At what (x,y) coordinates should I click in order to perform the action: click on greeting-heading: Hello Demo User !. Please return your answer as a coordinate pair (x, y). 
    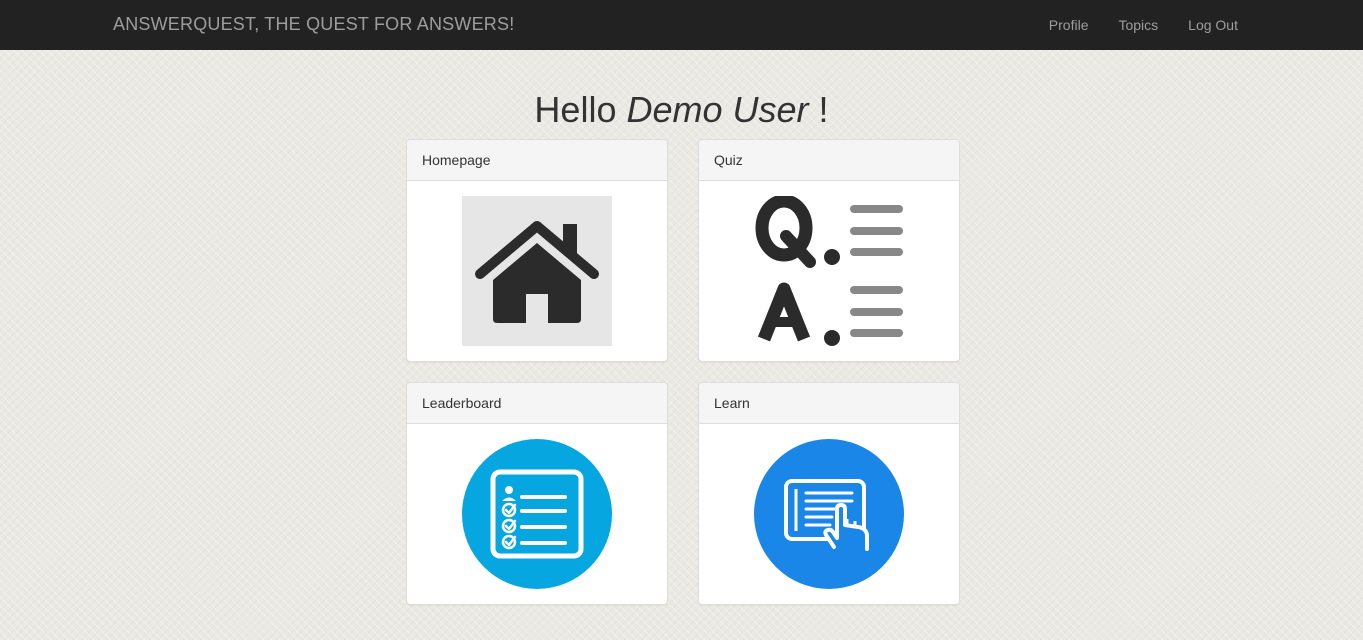
    Looking at the image, I should click on (681, 110).